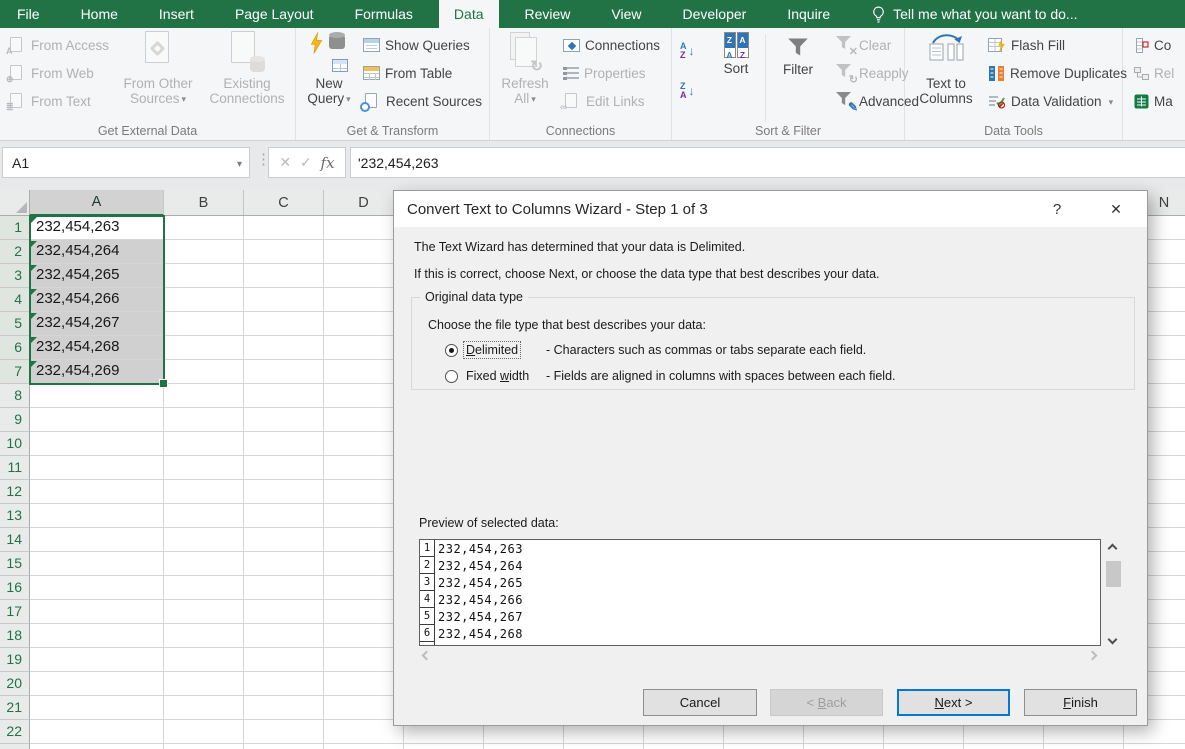 Image resolution: width=1185 pixels, height=749 pixels. Describe the element at coordinates (15, 228) in the screenshot. I see `row-header: 1` at that location.